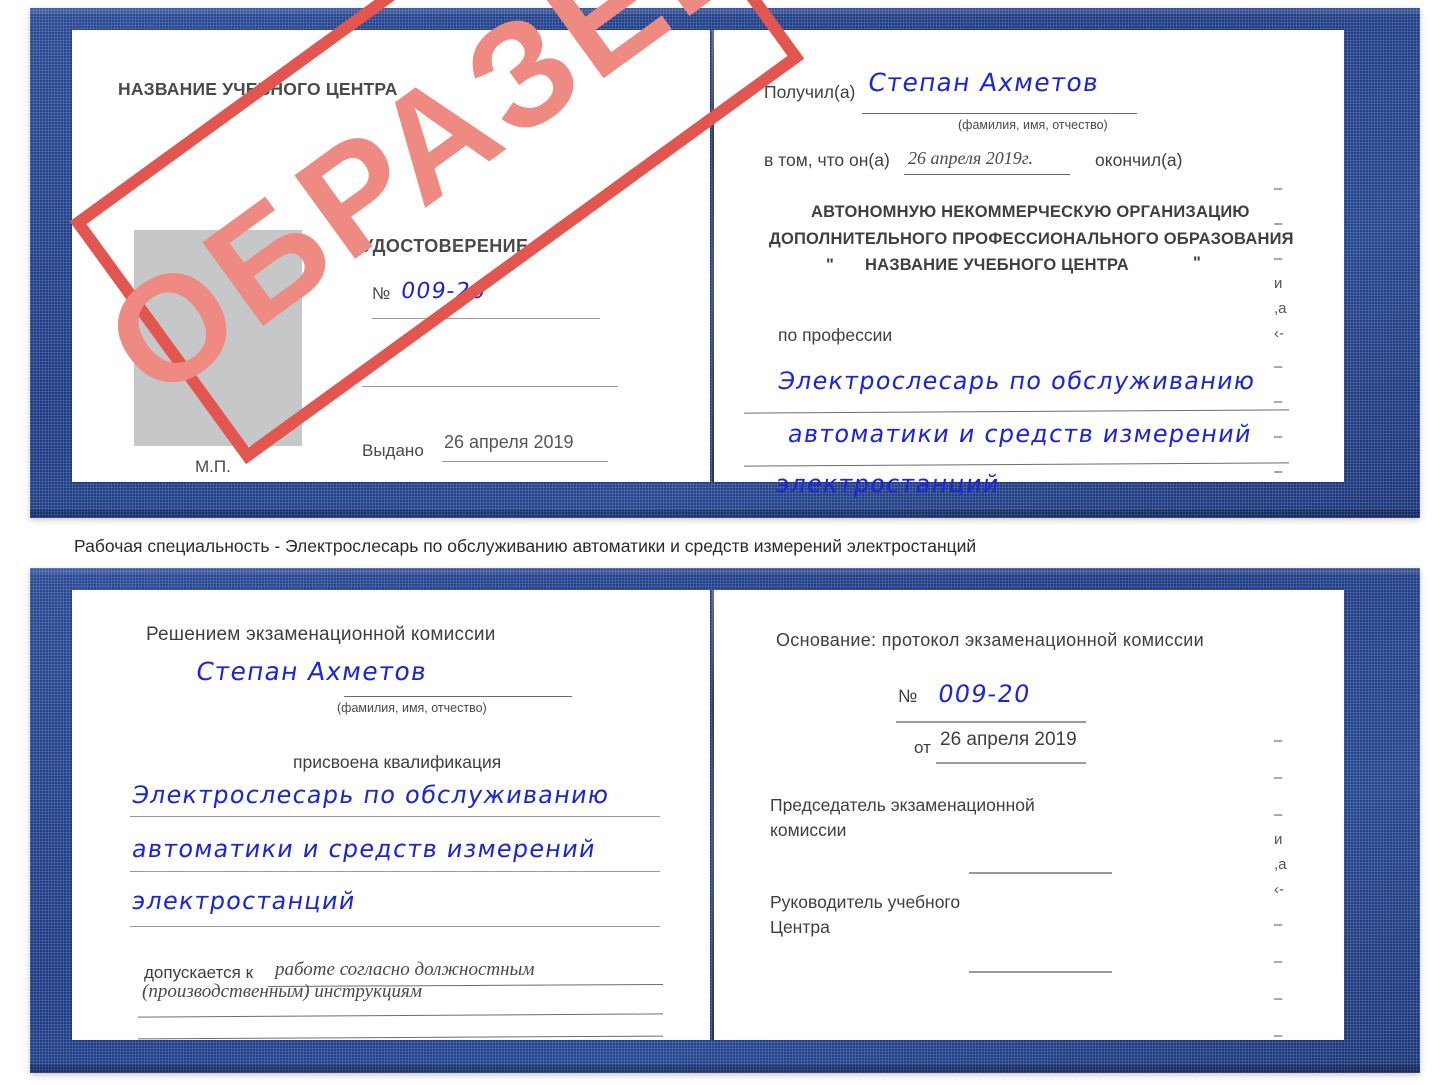 This screenshot has width=1448, height=1085. I want to click on org-quote-open: ", so click(830, 265).